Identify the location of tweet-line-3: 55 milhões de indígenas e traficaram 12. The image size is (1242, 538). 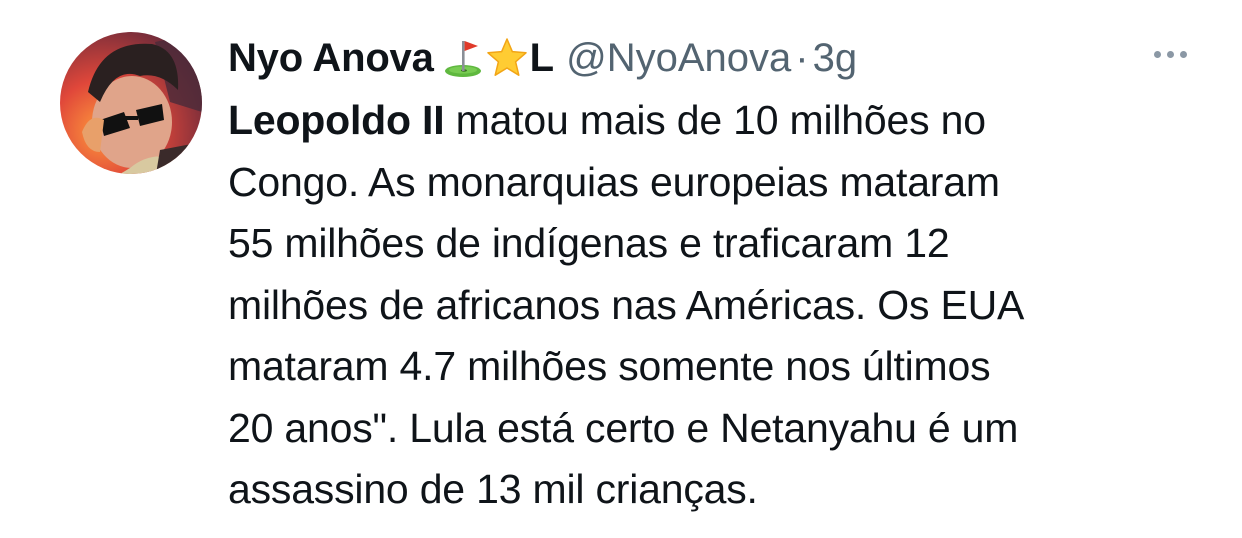
(589, 243).